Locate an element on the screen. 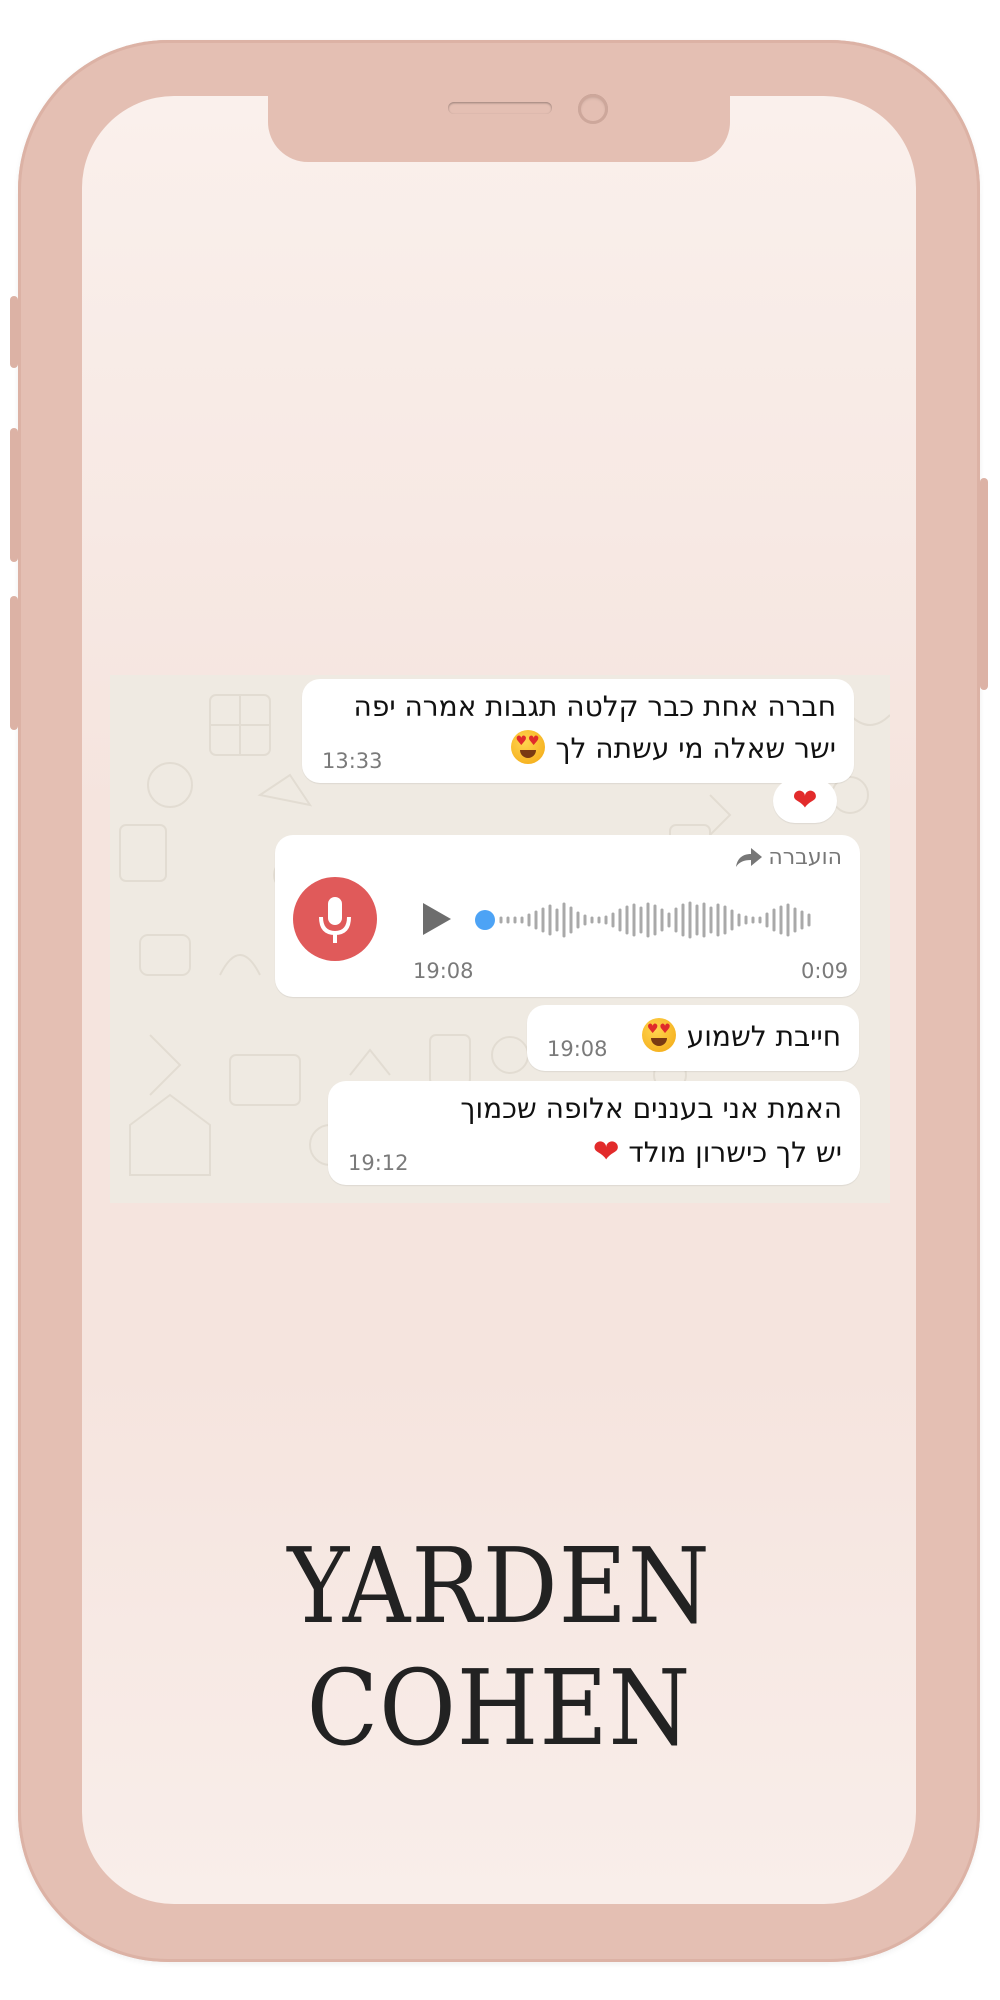 The height and width of the screenshot is (2000, 1000). message-3-text: חייבת לשמוע is located at coordinates (763, 1036).